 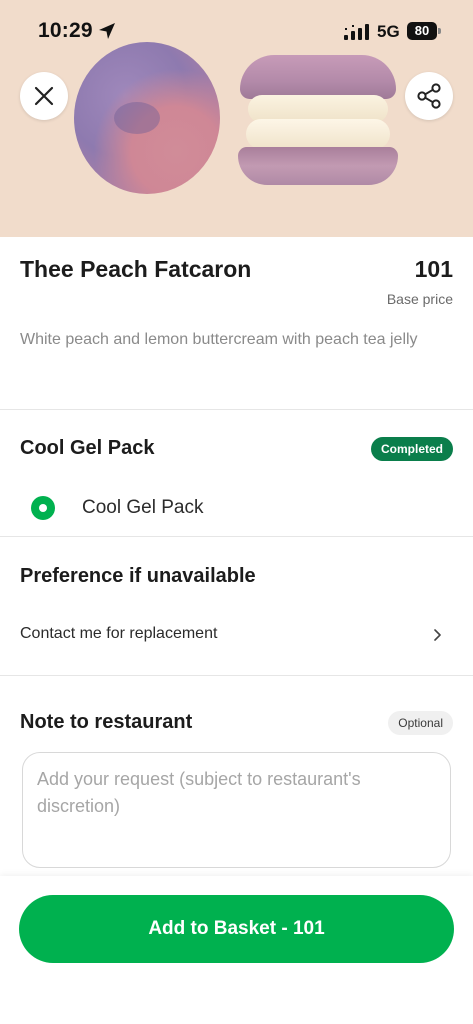 What do you see at coordinates (236, 810) in the screenshot?
I see `note-input` at bounding box center [236, 810].